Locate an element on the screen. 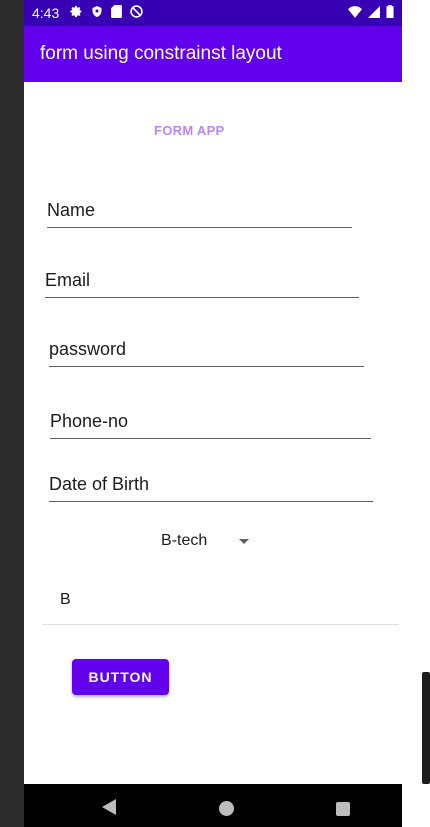 This screenshot has height=827, width=430. status-bar: 4:43 is located at coordinates (213, 13).